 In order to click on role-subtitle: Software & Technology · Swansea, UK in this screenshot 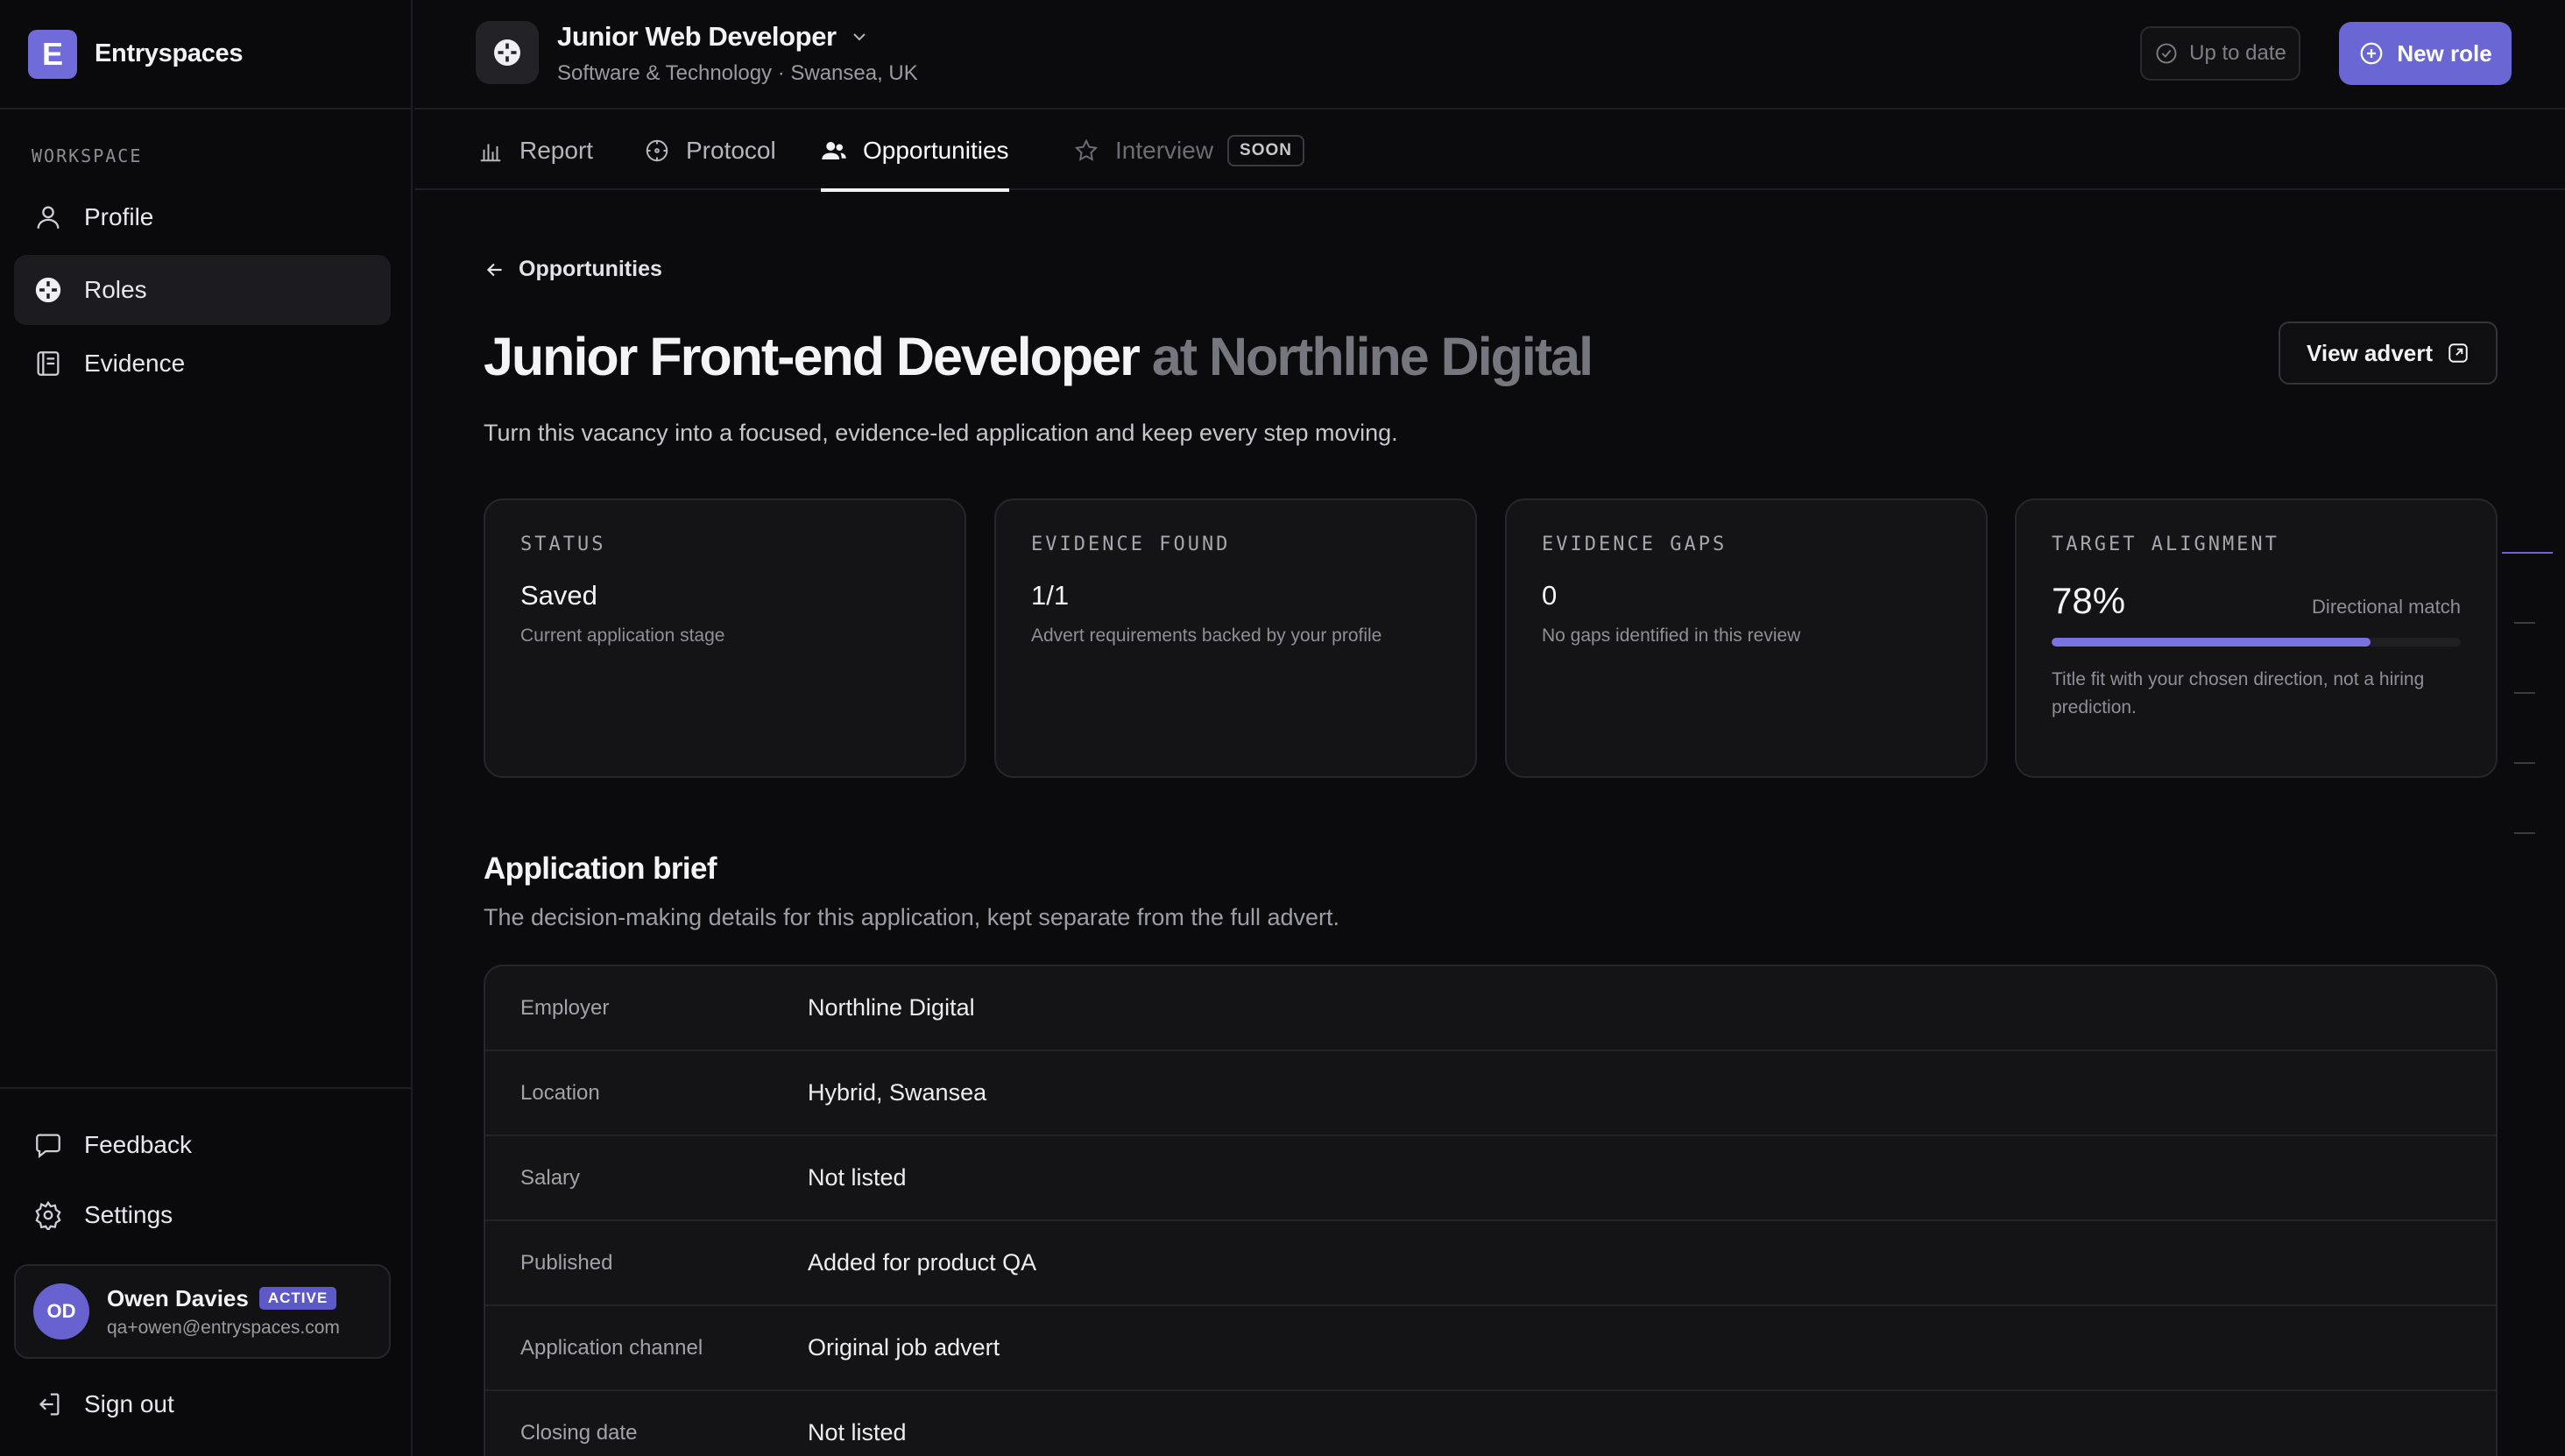, I will do `click(737, 73)`.